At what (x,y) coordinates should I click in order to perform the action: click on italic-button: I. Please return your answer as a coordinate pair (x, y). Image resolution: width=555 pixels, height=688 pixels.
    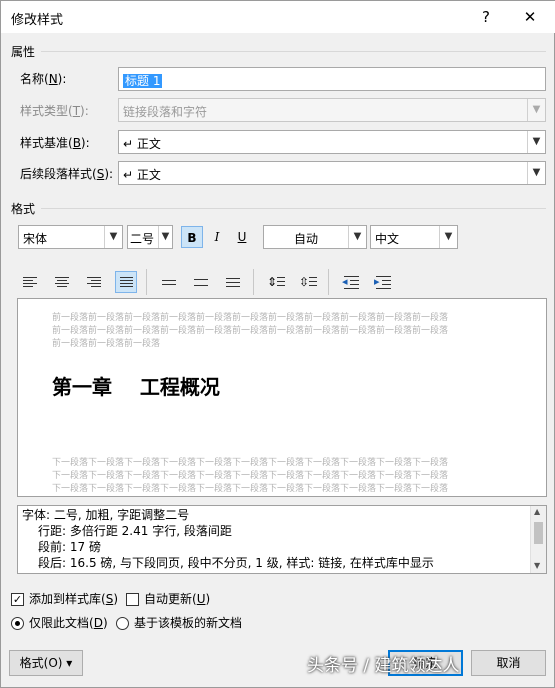
    Looking at the image, I should click on (217, 237).